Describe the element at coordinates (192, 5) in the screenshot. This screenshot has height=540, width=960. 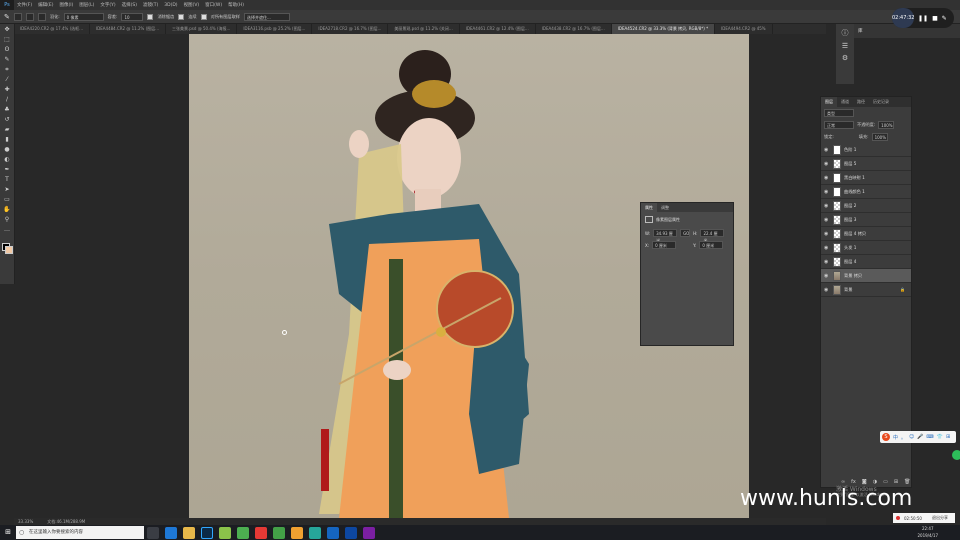
I see `menu-view: 视图(V)` at that location.